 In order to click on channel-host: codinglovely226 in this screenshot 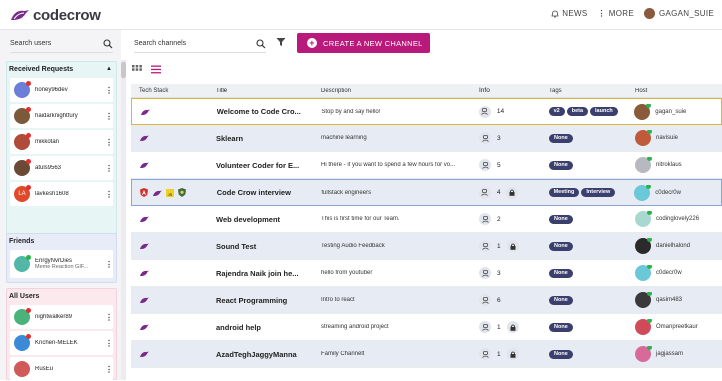, I will do `click(678, 219)`.